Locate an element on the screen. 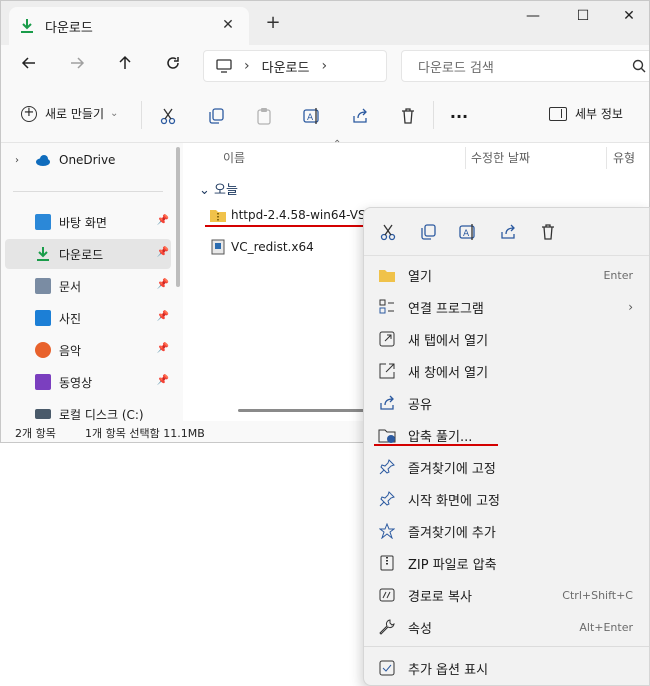 The height and width of the screenshot is (686, 650). refresh-button is located at coordinates (173, 66).